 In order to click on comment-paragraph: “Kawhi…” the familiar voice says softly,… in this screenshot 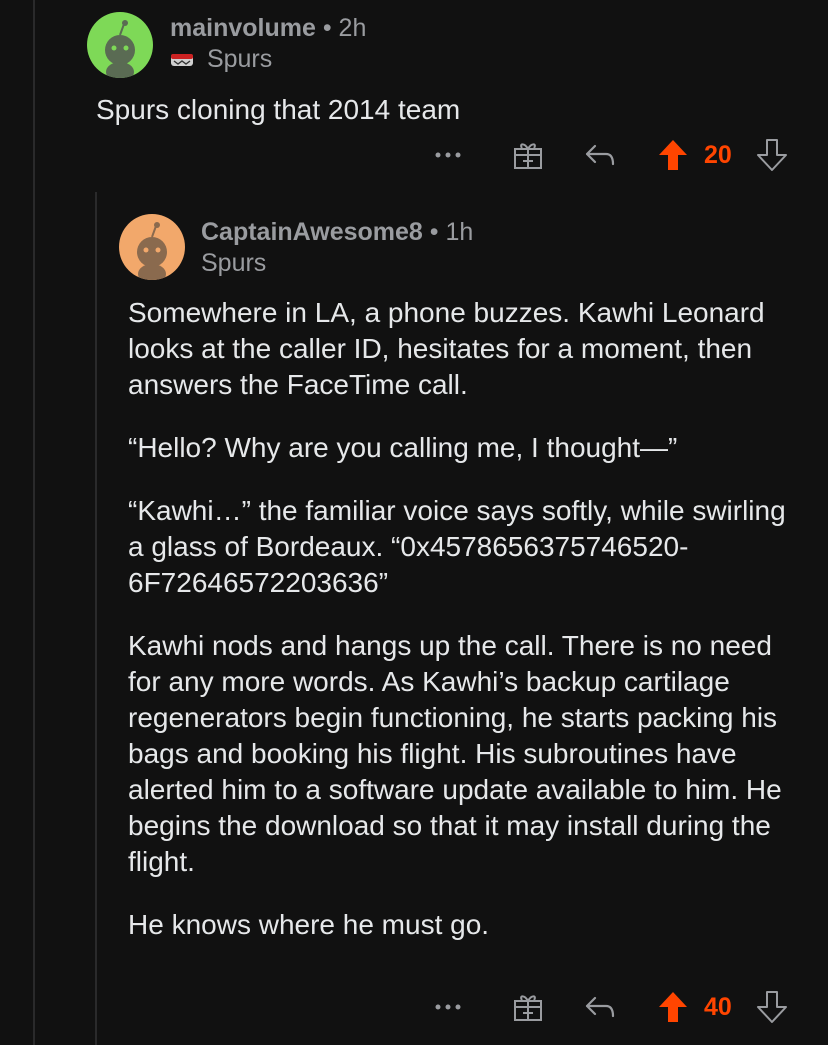, I will do `click(457, 546)`.